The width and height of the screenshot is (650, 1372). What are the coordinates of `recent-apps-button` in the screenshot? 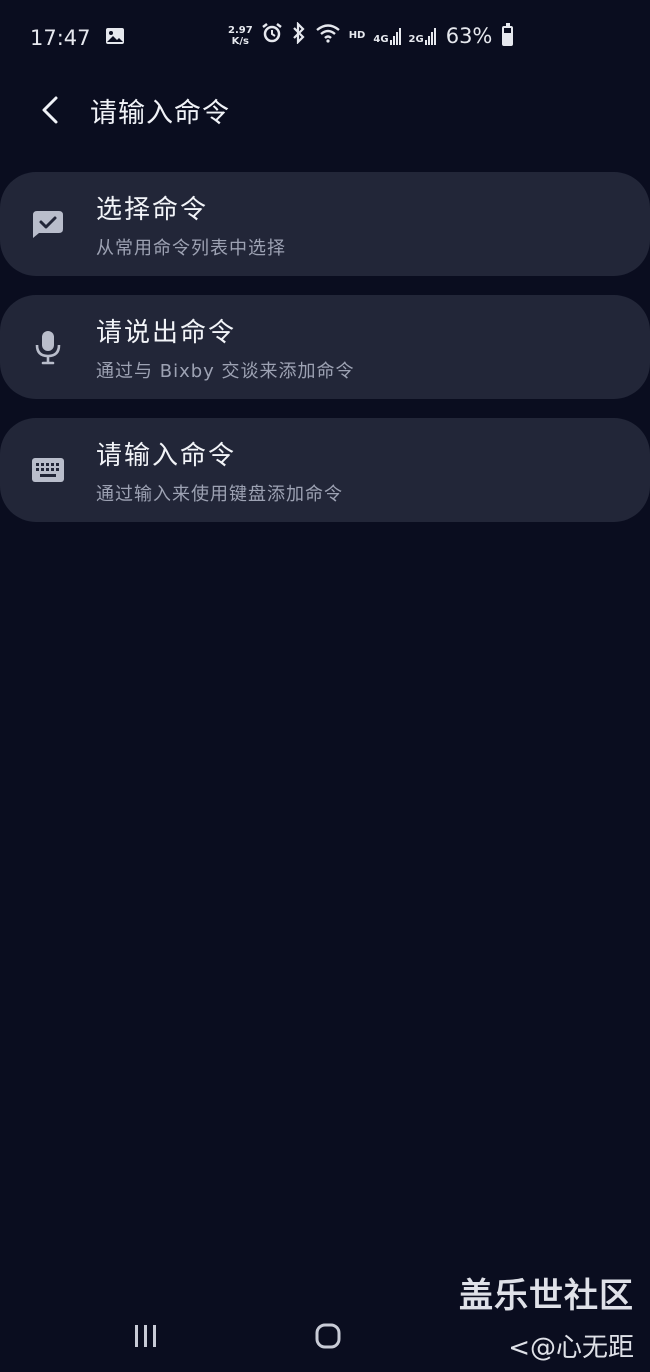 It's located at (146, 1336).